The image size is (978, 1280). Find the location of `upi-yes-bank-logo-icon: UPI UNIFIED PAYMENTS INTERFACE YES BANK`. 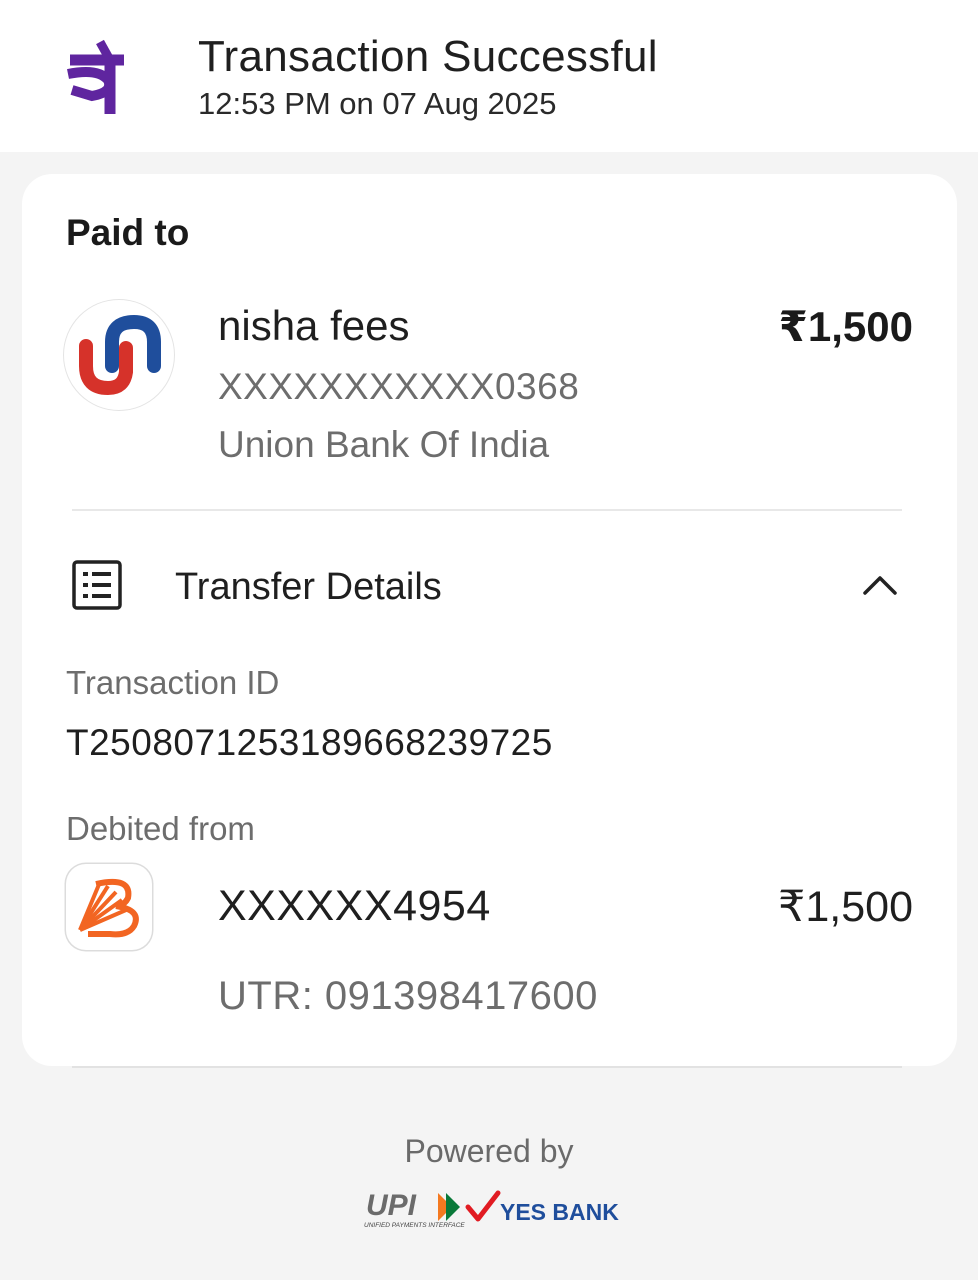

upi-yes-bank-logo-icon: UPI UNIFIED PAYMENTS INTERFACE YES BANK is located at coordinates (491, 1209).